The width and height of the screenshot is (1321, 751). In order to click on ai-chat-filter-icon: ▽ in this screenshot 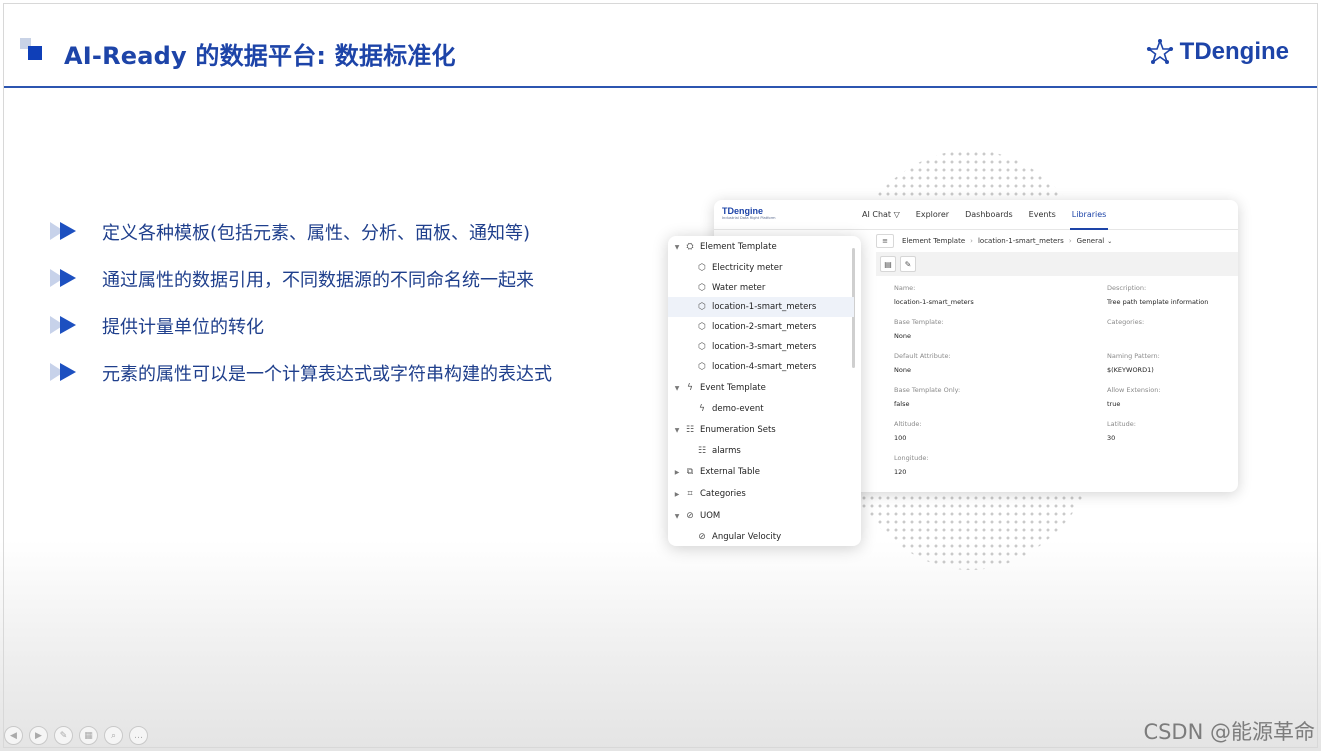, I will do `click(896, 214)`.